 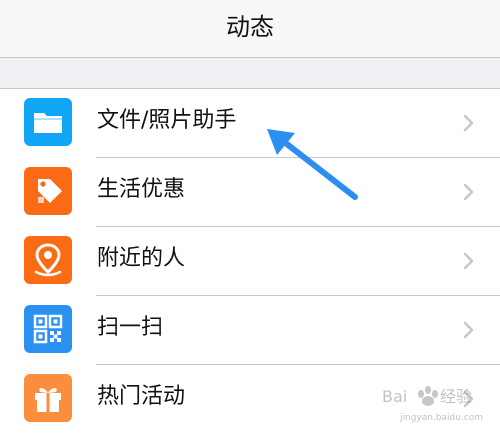 I want to click on list-item-label: 生活优惠, so click(x=141, y=189).